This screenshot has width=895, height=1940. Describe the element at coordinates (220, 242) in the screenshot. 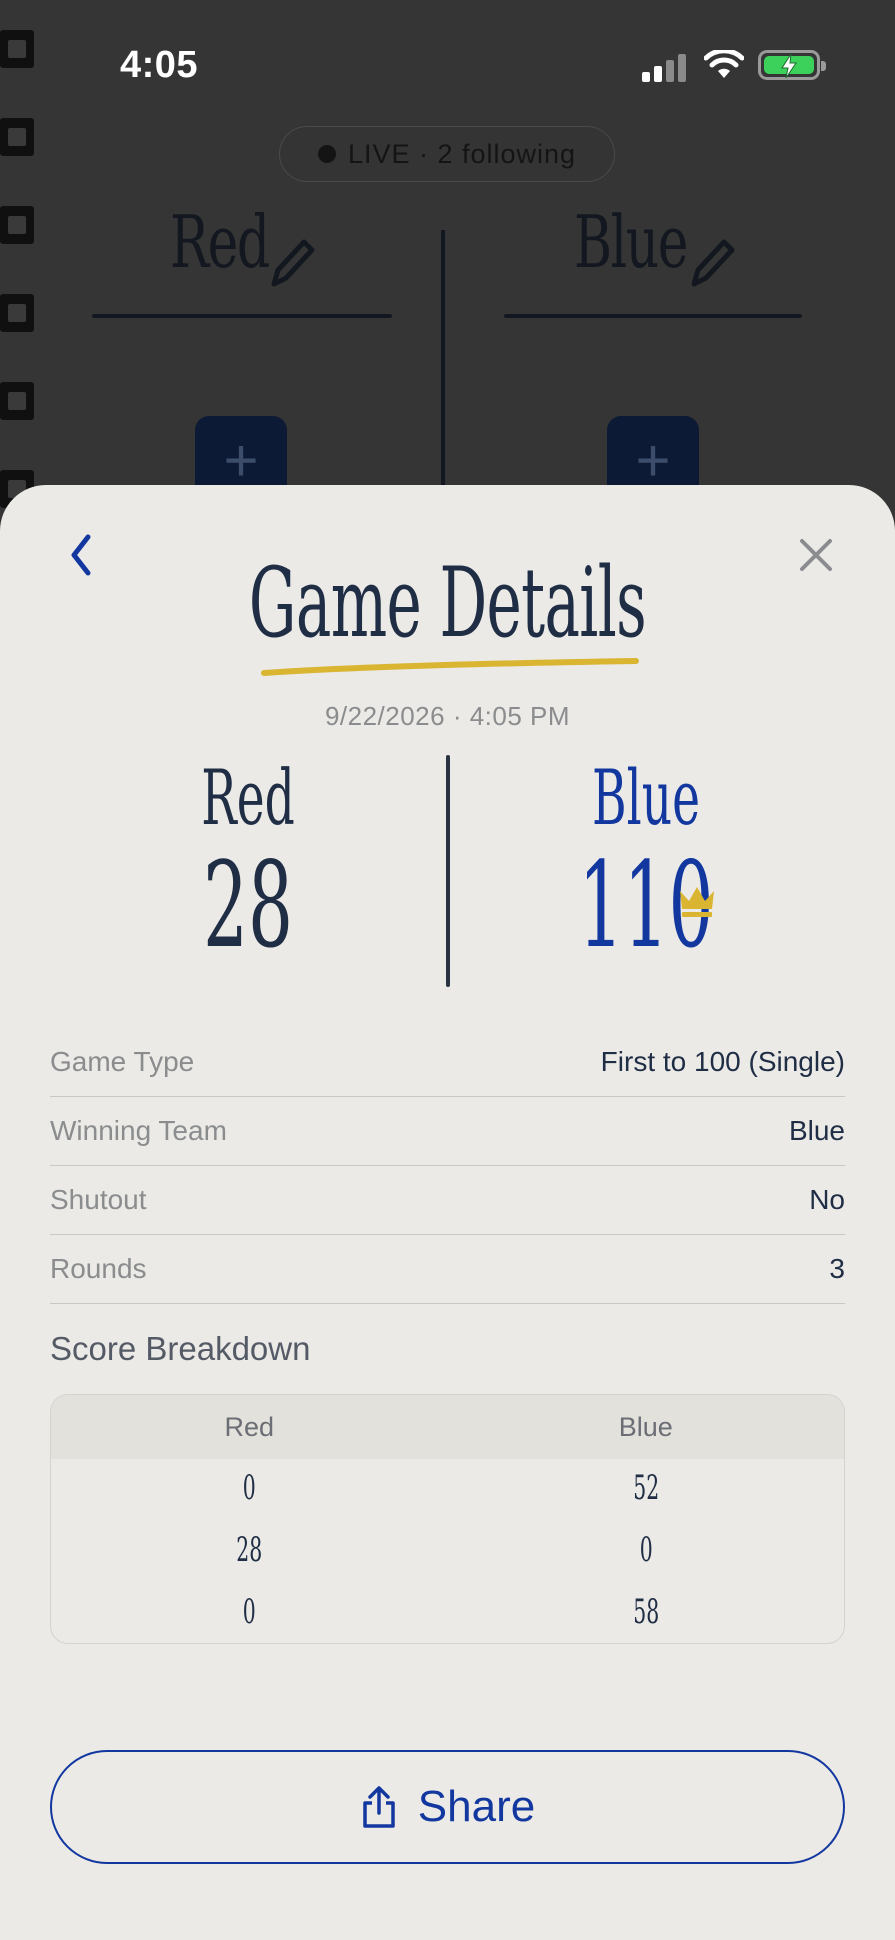

I see `bg-team-red-name: Red` at that location.